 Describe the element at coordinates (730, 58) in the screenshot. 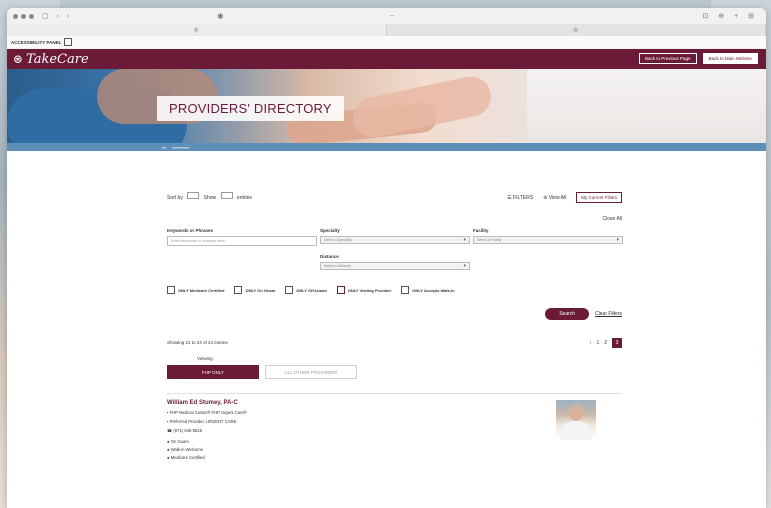

I see `back-main-button: Back to Main Website` at that location.